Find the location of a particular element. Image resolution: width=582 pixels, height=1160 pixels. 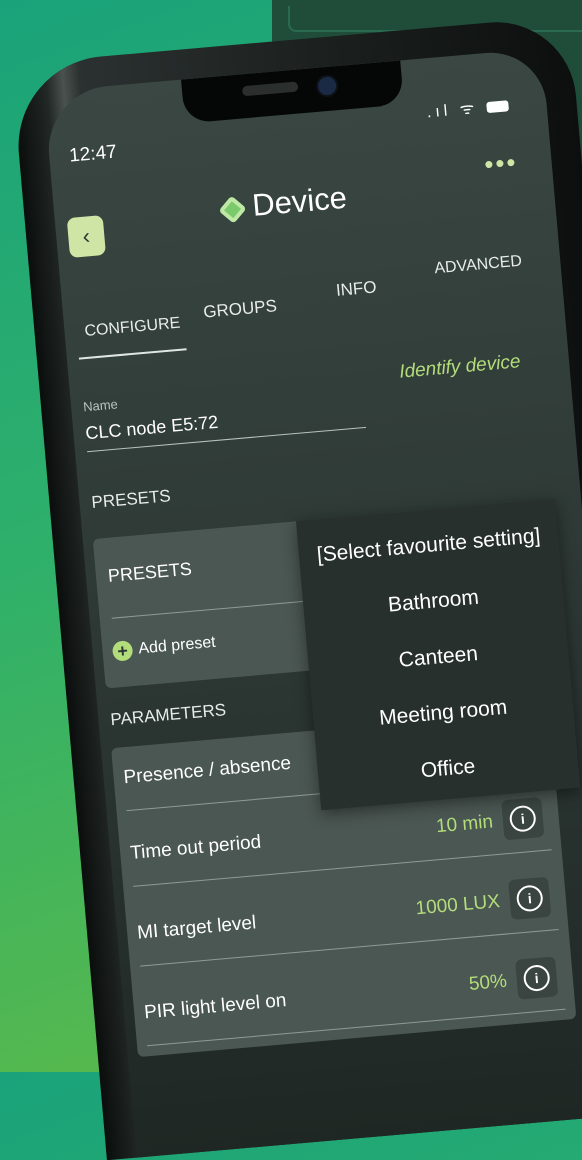

tab-groups: GROUPS is located at coordinates (240, 309).